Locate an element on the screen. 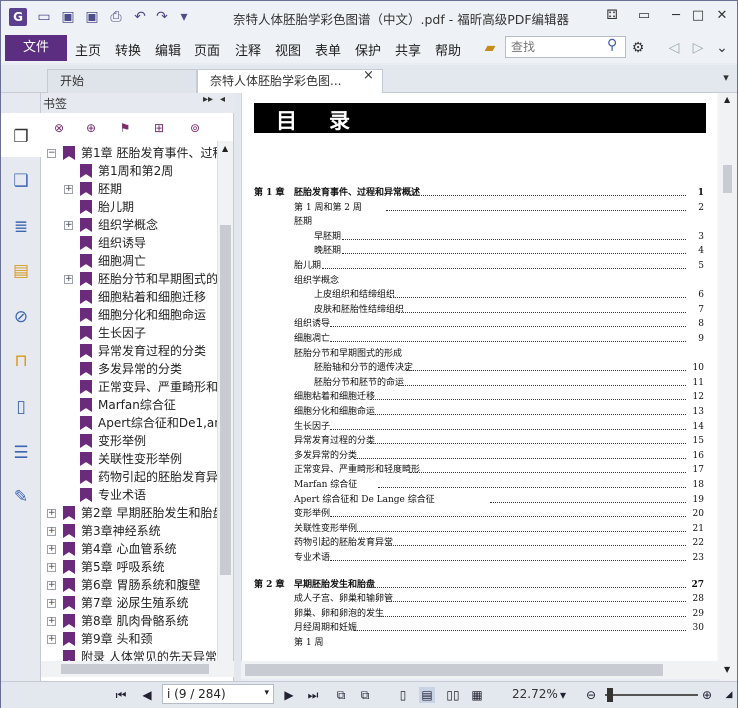 This screenshot has height=708, width=738. customize-qa-icon: ▾ is located at coordinates (184, 17).